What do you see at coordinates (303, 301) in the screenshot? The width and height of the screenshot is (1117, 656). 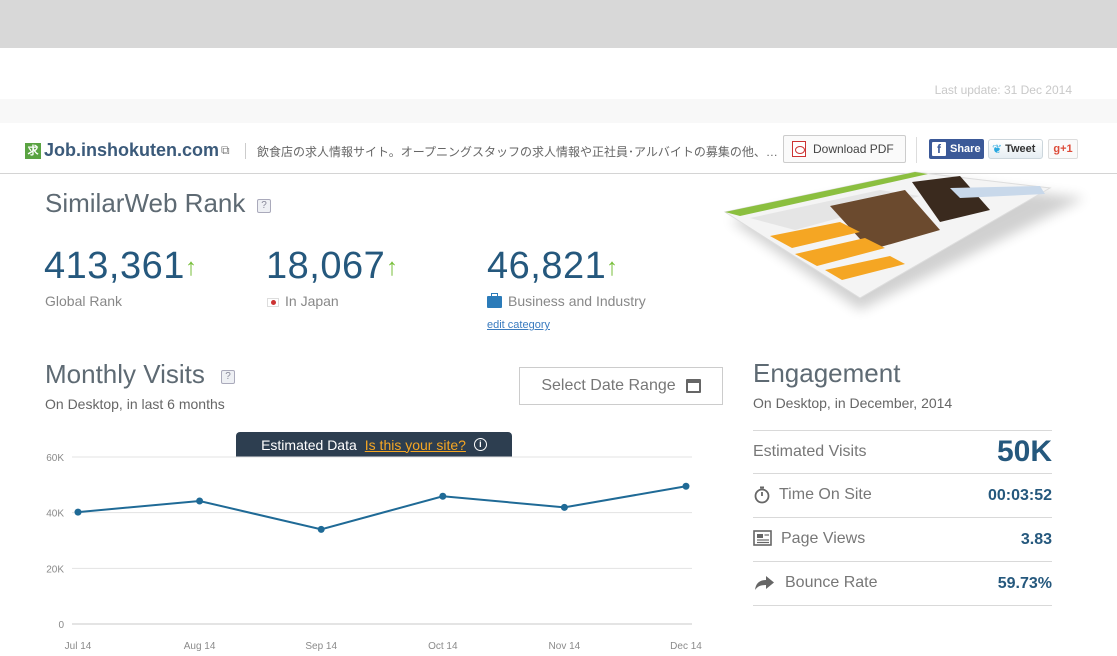 I see `country-rank-label: In Japan` at bounding box center [303, 301].